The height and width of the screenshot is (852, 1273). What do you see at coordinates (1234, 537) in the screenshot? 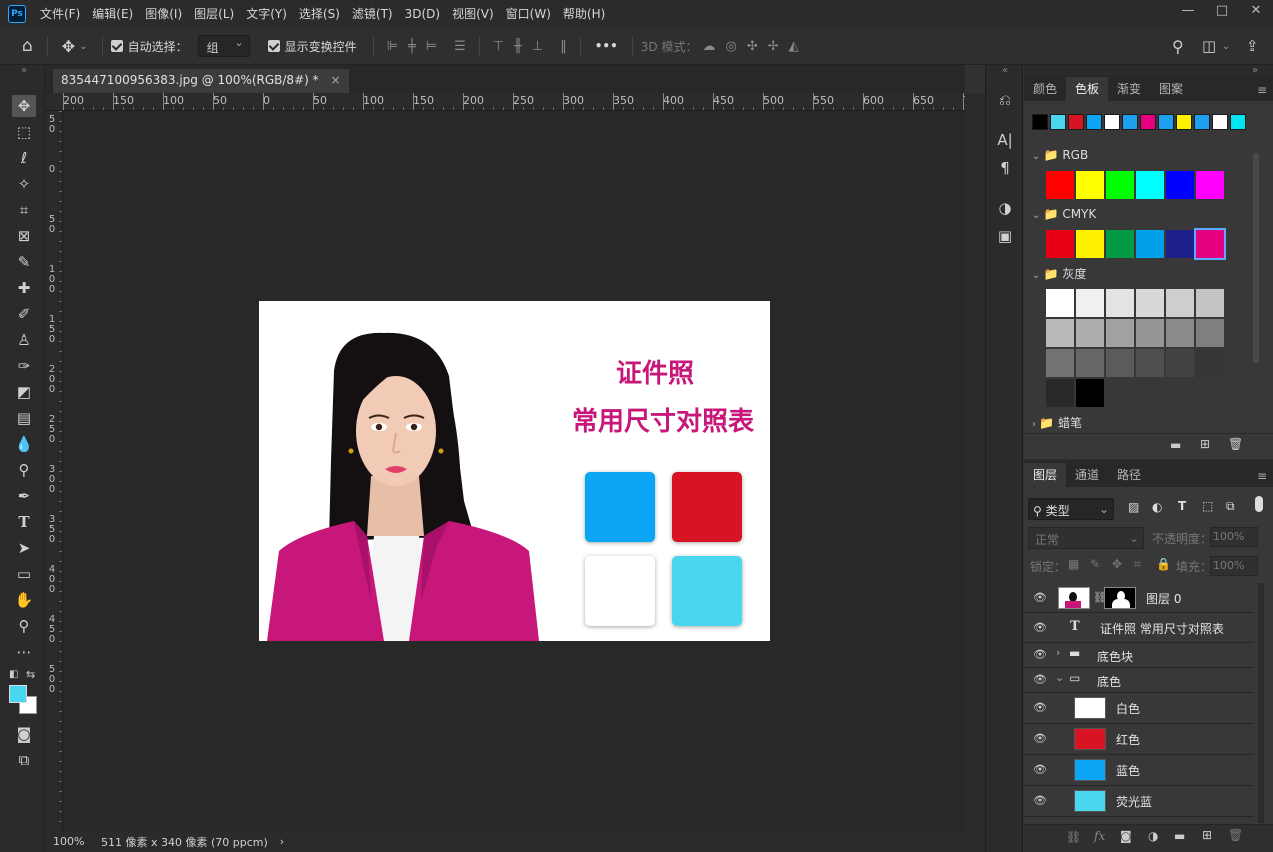
I see `opacity-input: 100%` at bounding box center [1234, 537].